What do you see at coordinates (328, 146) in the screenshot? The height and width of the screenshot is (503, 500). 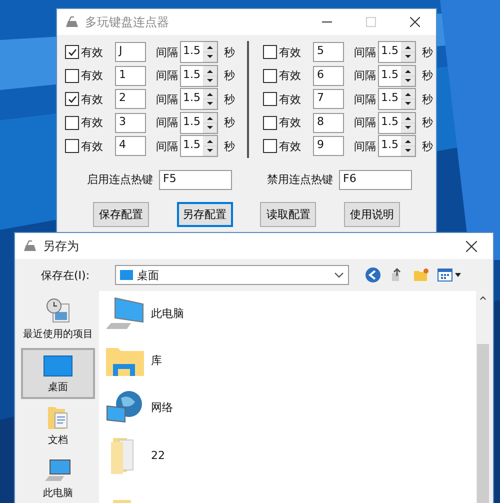 I see `key-field: 9` at bounding box center [328, 146].